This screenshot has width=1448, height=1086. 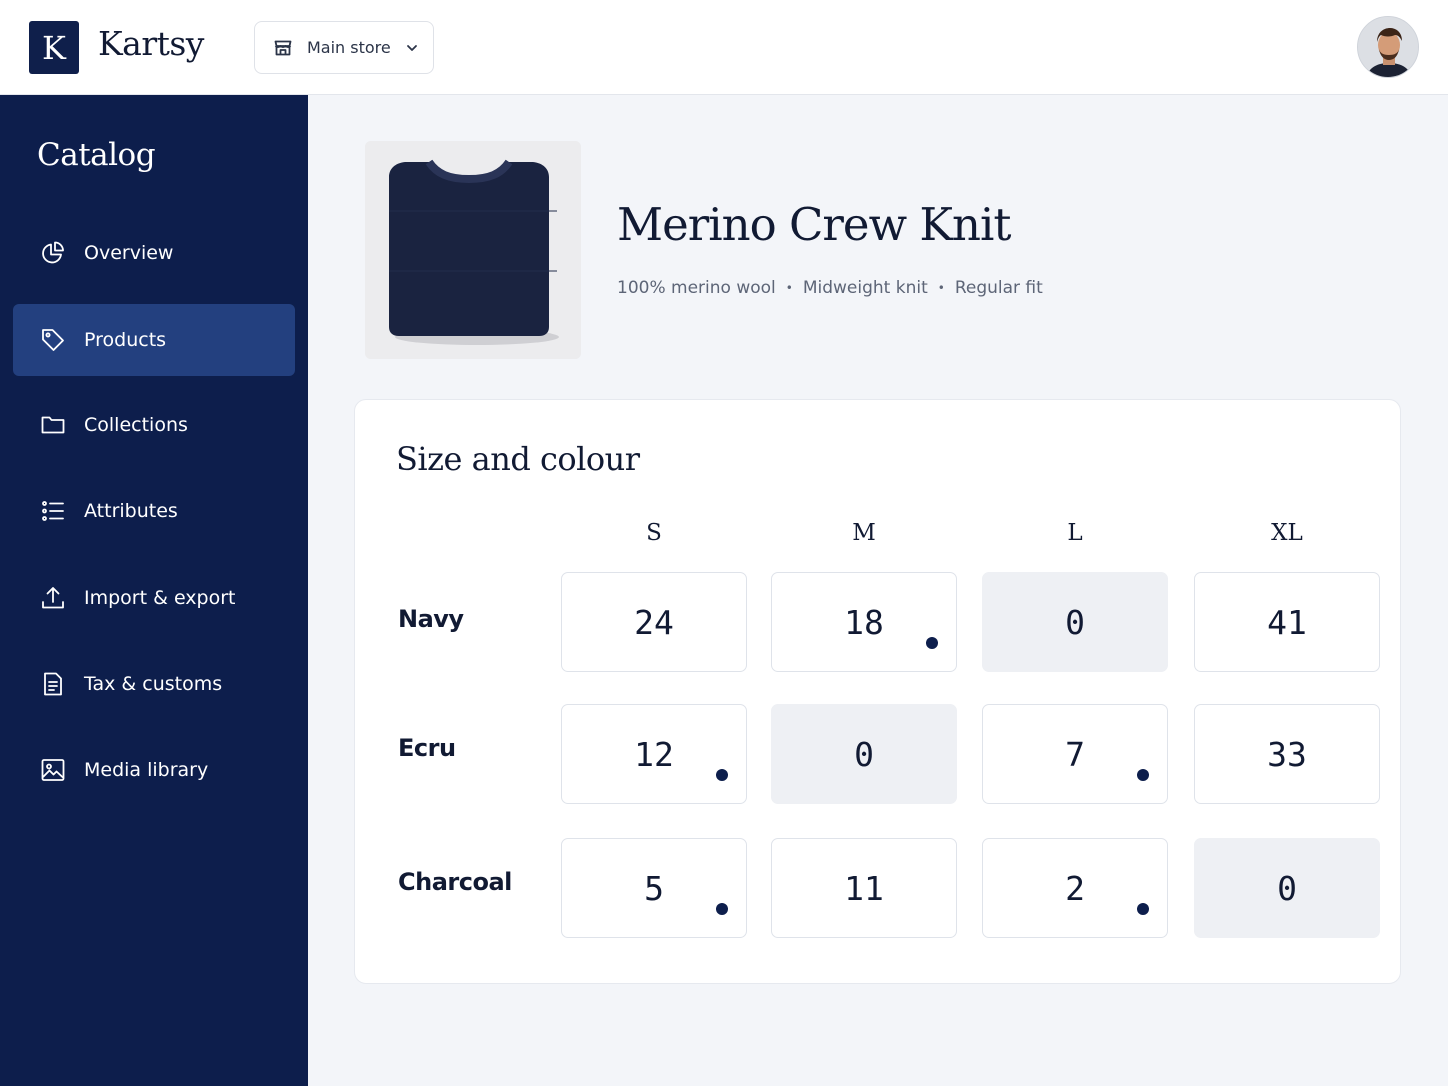 What do you see at coordinates (125, 340) in the screenshot?
I see `sidebar-item-label: Products` at bounding box center [125, 340].